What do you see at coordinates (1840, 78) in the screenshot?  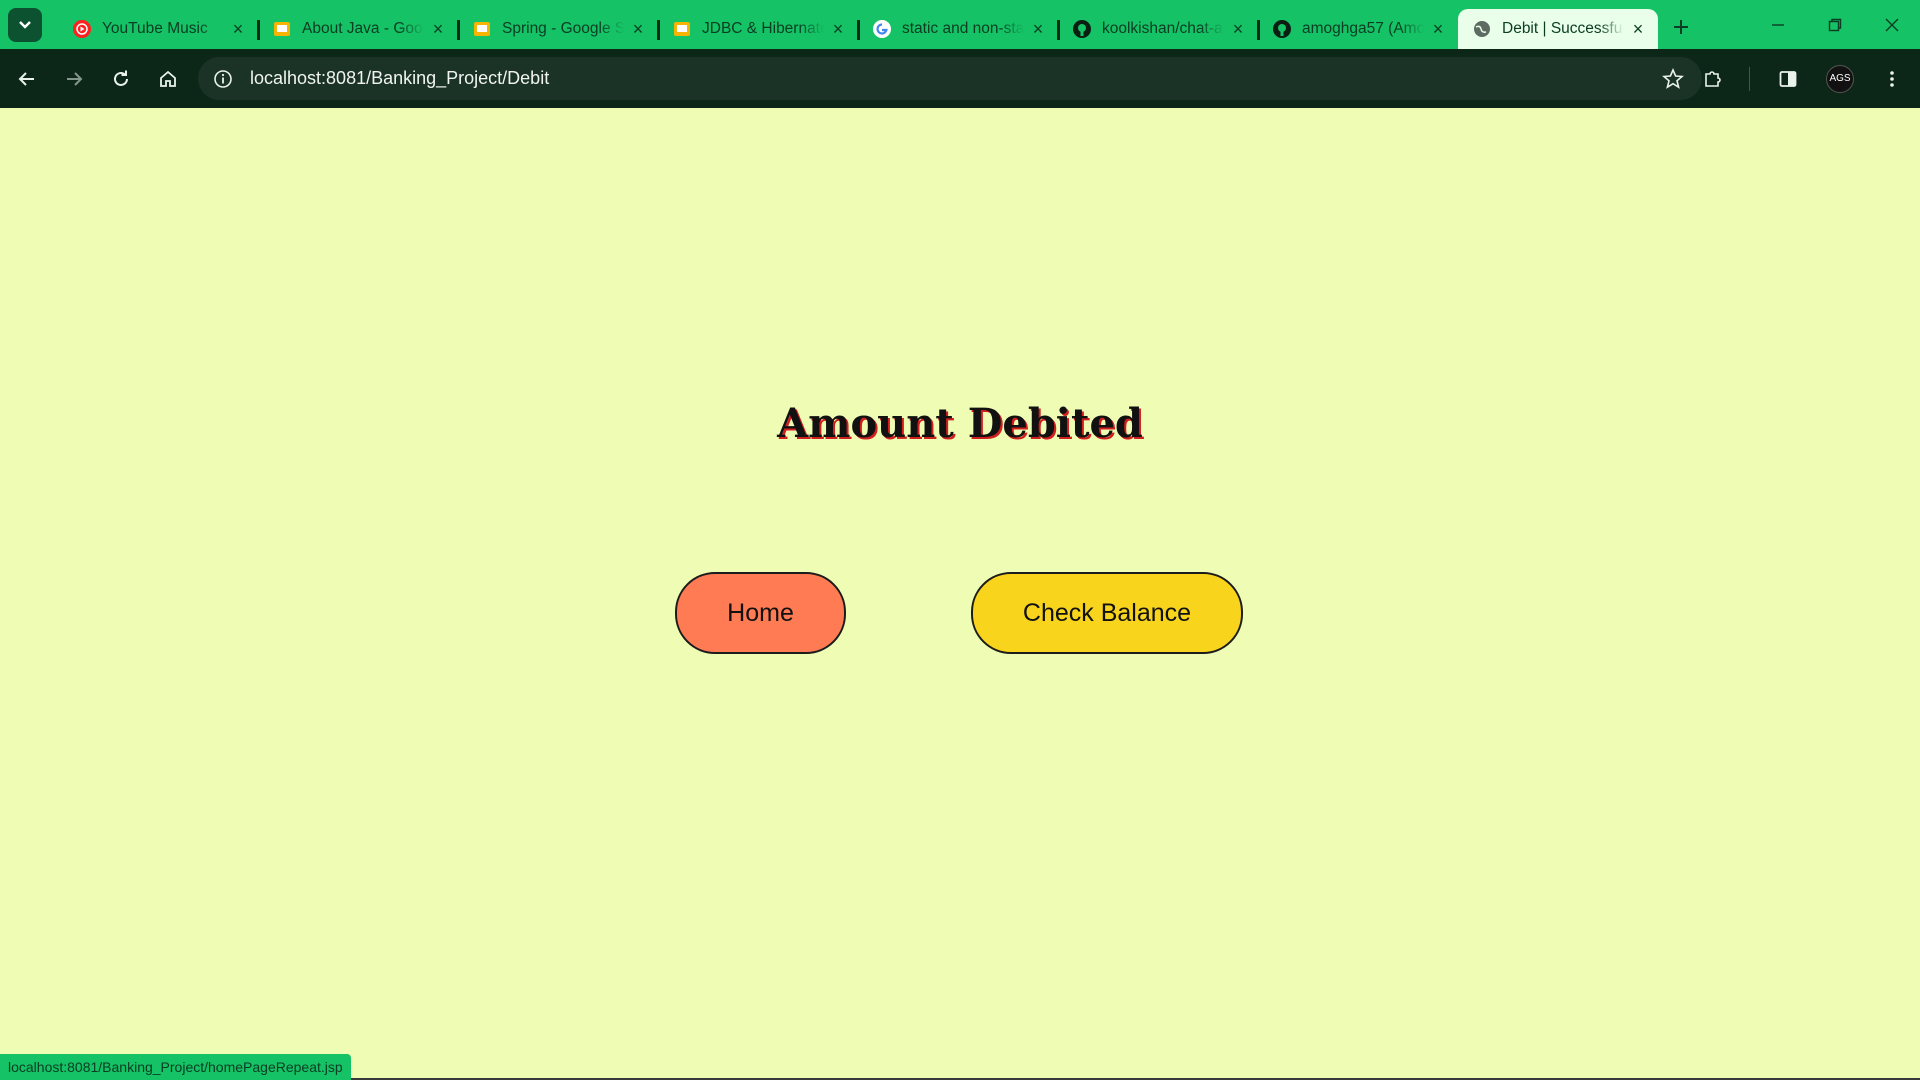 I see `profile-avatar: AGS` at bounding box center [1840, 78].